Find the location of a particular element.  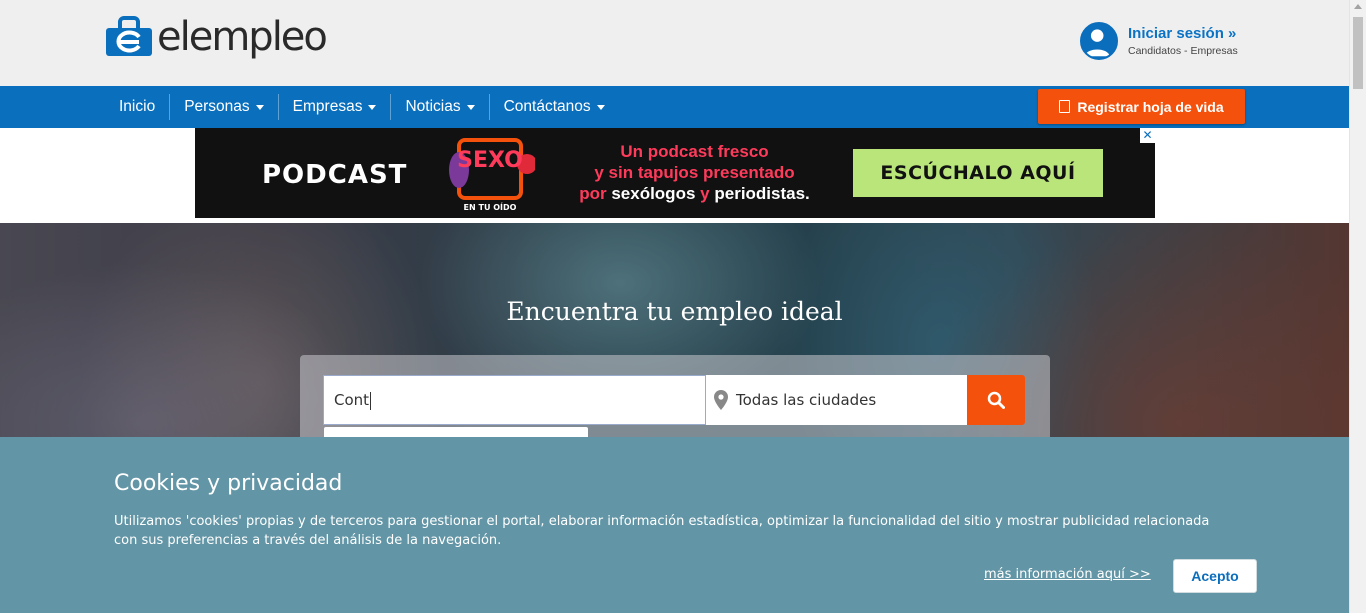

ad-copy-line: Un podcast fresco is located at coordinates (694, 151).